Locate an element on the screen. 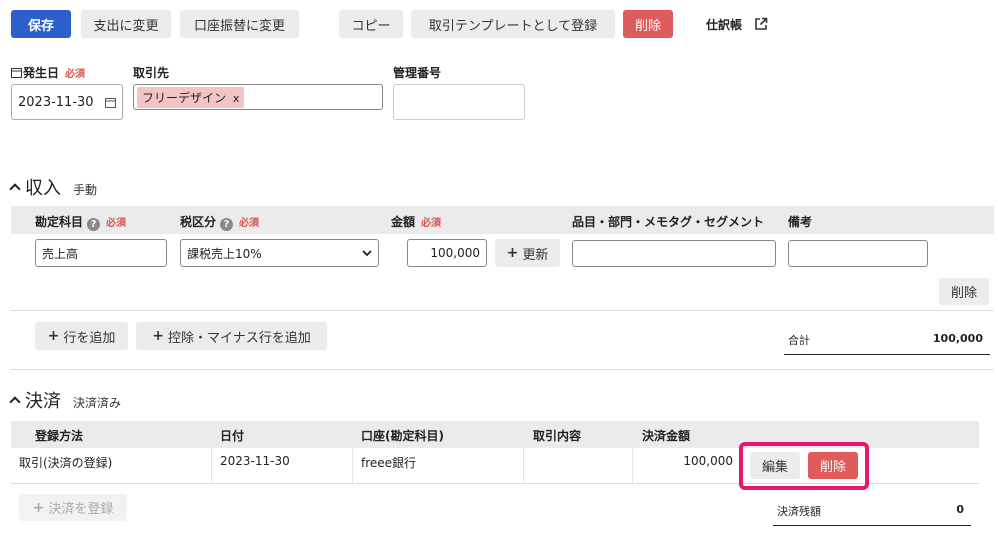 The image size is (998, 543). copy-button: コピー is located at coordinates (371, 24).